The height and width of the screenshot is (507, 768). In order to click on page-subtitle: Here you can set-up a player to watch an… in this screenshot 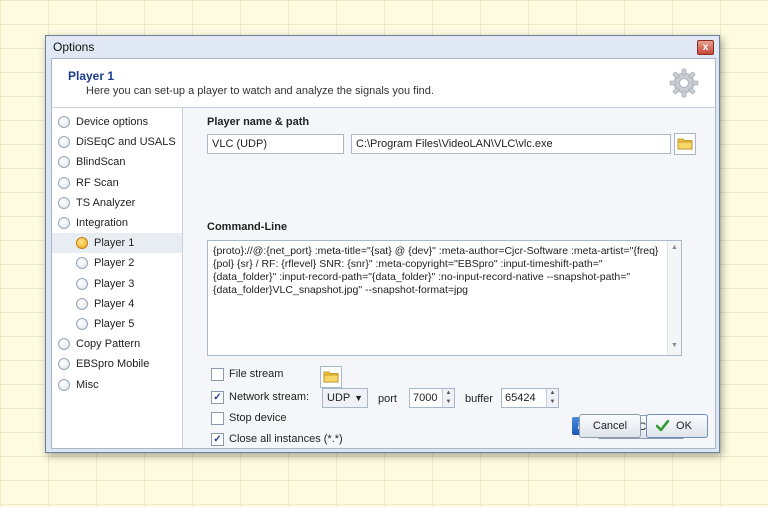, I will do `click(260, 91)`.